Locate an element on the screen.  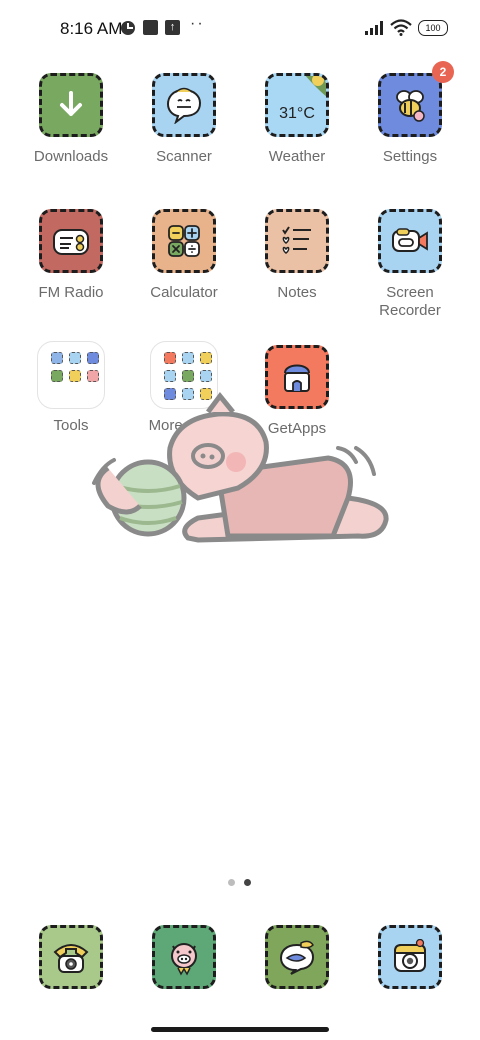
home-indicator-bar is located at coordinates (240, 1029).